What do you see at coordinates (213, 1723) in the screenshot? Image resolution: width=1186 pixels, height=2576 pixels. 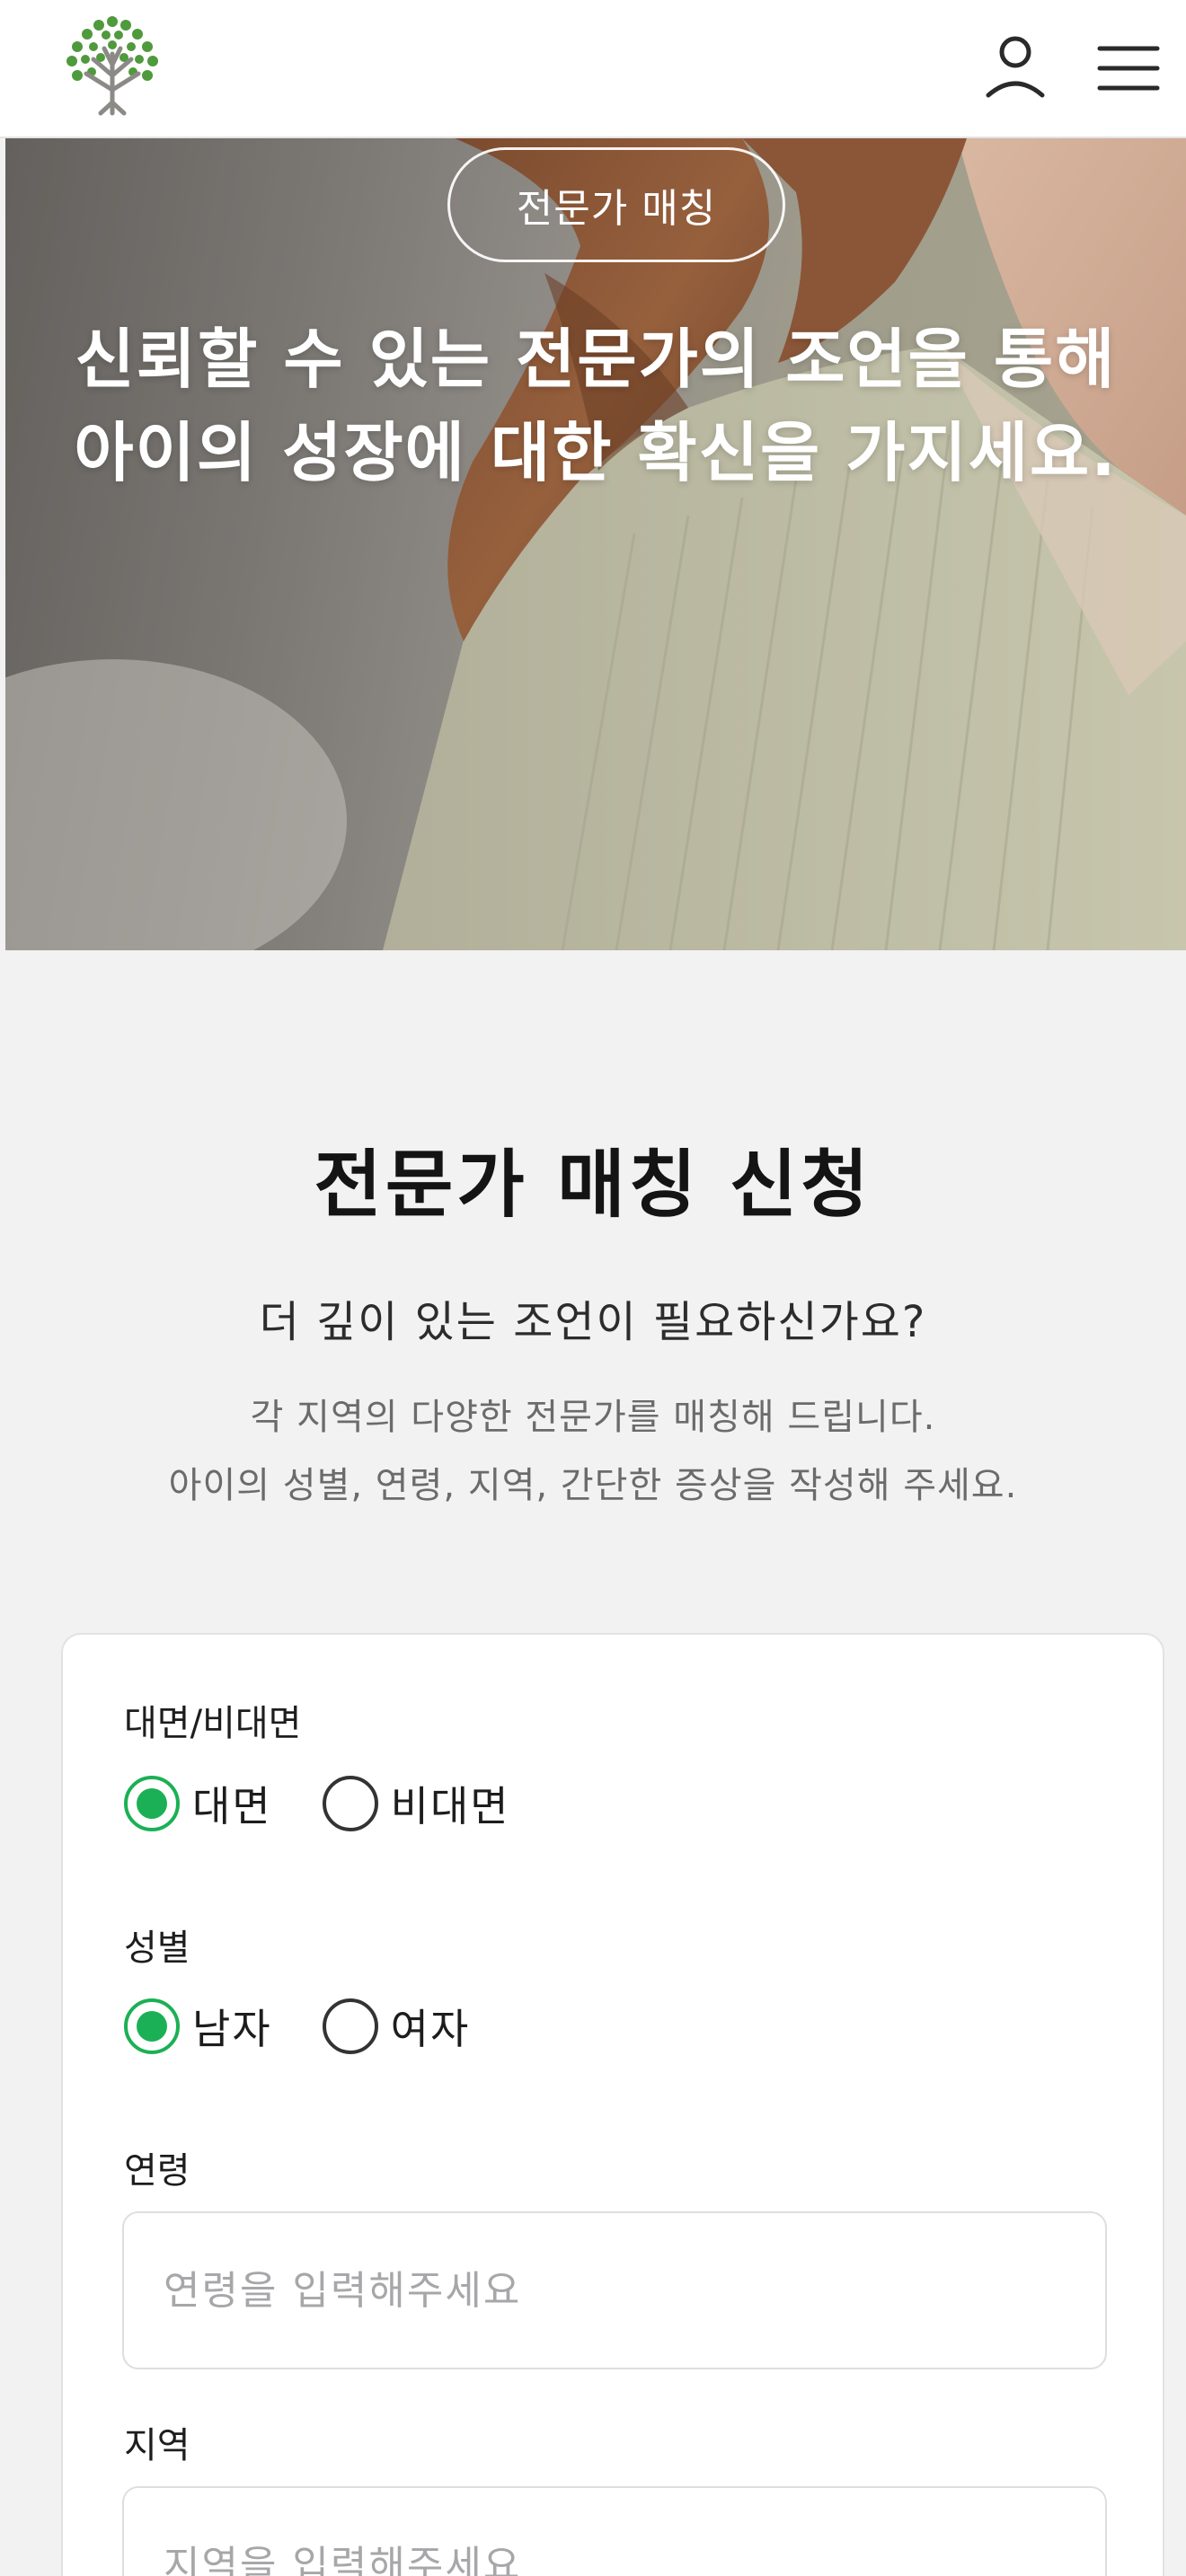 I see `meeting-type-label: 대면/비대면` at bounding box center [213, 1723].